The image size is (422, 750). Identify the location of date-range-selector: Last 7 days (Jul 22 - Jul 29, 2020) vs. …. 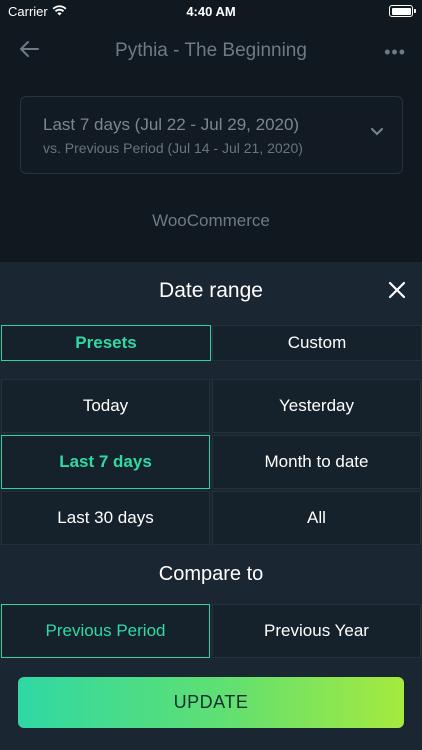
(211, 135).